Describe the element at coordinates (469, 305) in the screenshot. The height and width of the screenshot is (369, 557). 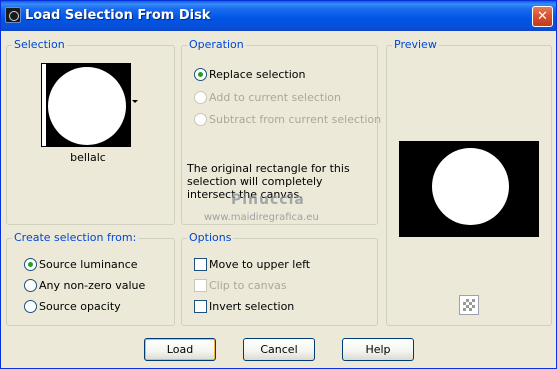
I see `transparency-checker-icon` at that location.